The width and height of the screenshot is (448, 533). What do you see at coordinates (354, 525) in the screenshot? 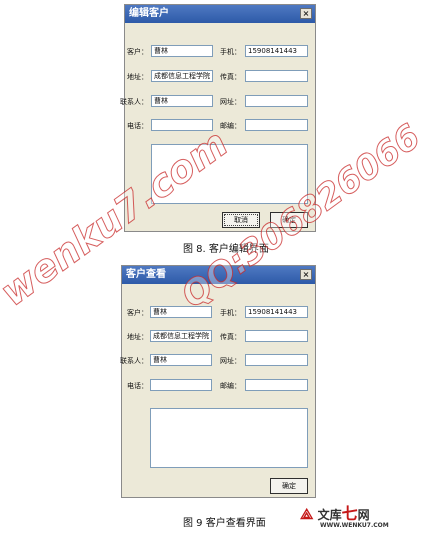
I see `logo-url: WWW.WENKU7.COM` at bounding box center [354, 525].